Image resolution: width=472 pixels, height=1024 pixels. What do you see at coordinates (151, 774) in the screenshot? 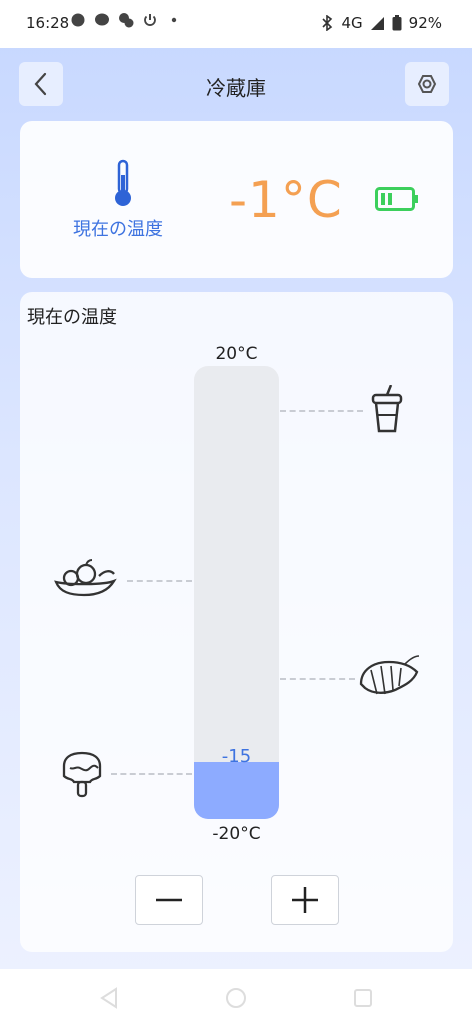
I see `icecream-guide-line` at bounding box center [151, 774].